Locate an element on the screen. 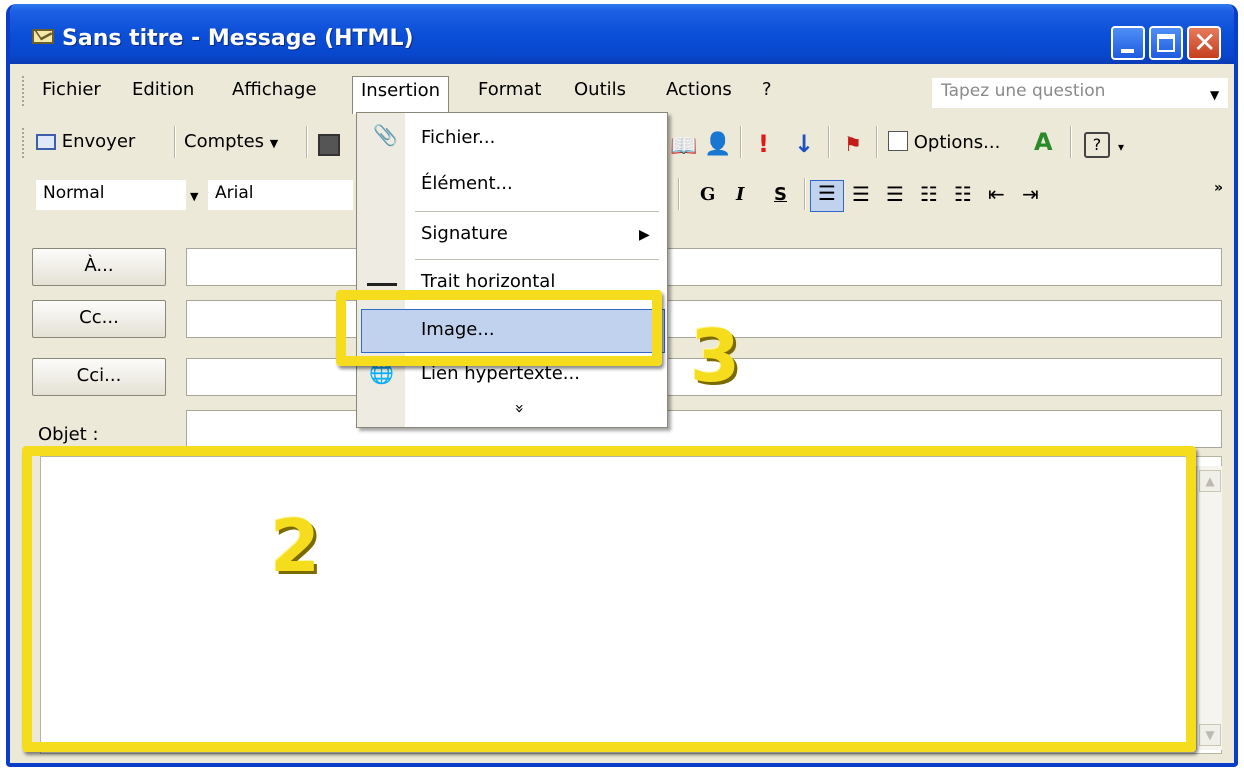  envelope-icon is located at coordinates (43, 36).